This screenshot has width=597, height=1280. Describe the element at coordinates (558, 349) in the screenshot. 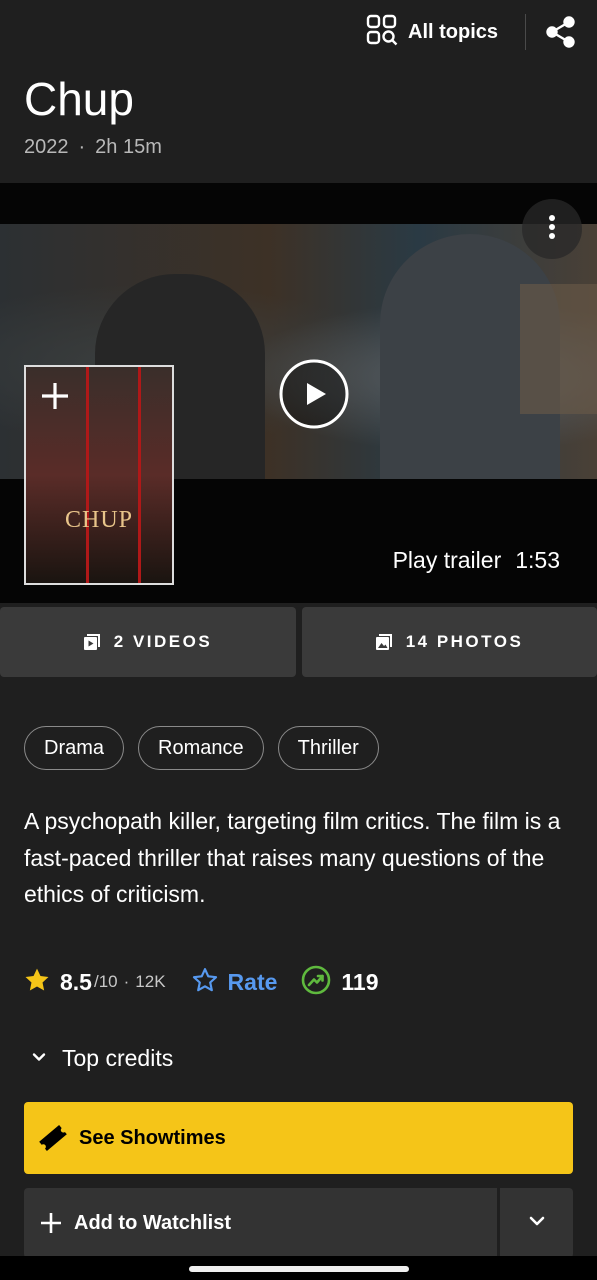

I see `scene-shelf` at that location.